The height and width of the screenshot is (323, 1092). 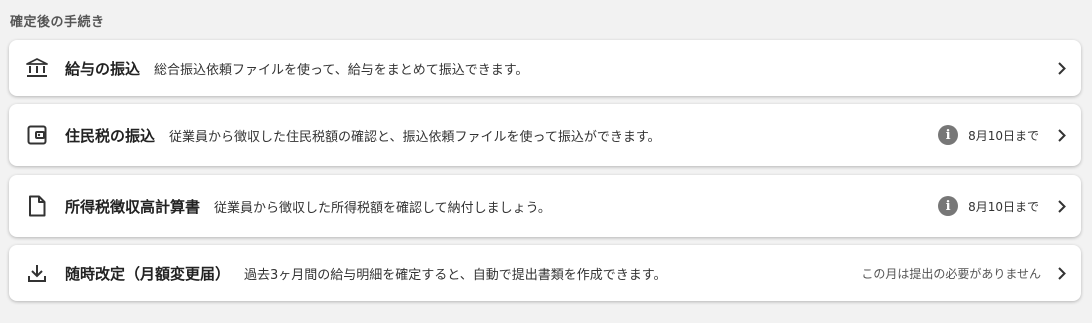 What do you see at coordinates (133, 206) in the screenshot?
I see `card-title: 所得税徴収高計算書` at bounding box center [133, 206].